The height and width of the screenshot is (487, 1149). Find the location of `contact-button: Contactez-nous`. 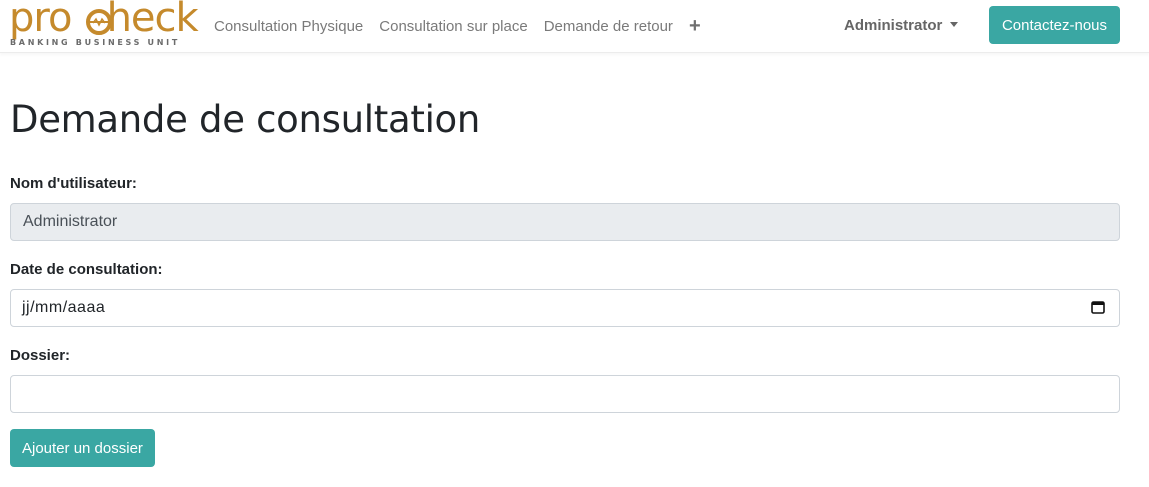

contact-button: Contactez-nous is located at coordinates (1054, 25).